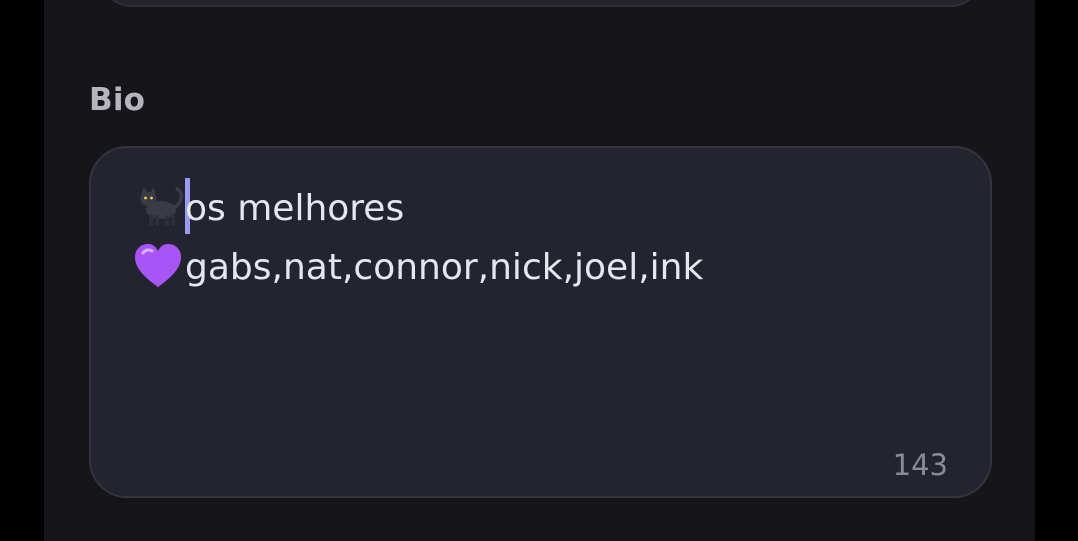 The height and width of the screenshot is (541, 1078). I want to click on bio-line-2: gabs,nat,connor,nick,joel,ink, so click(533, 268).